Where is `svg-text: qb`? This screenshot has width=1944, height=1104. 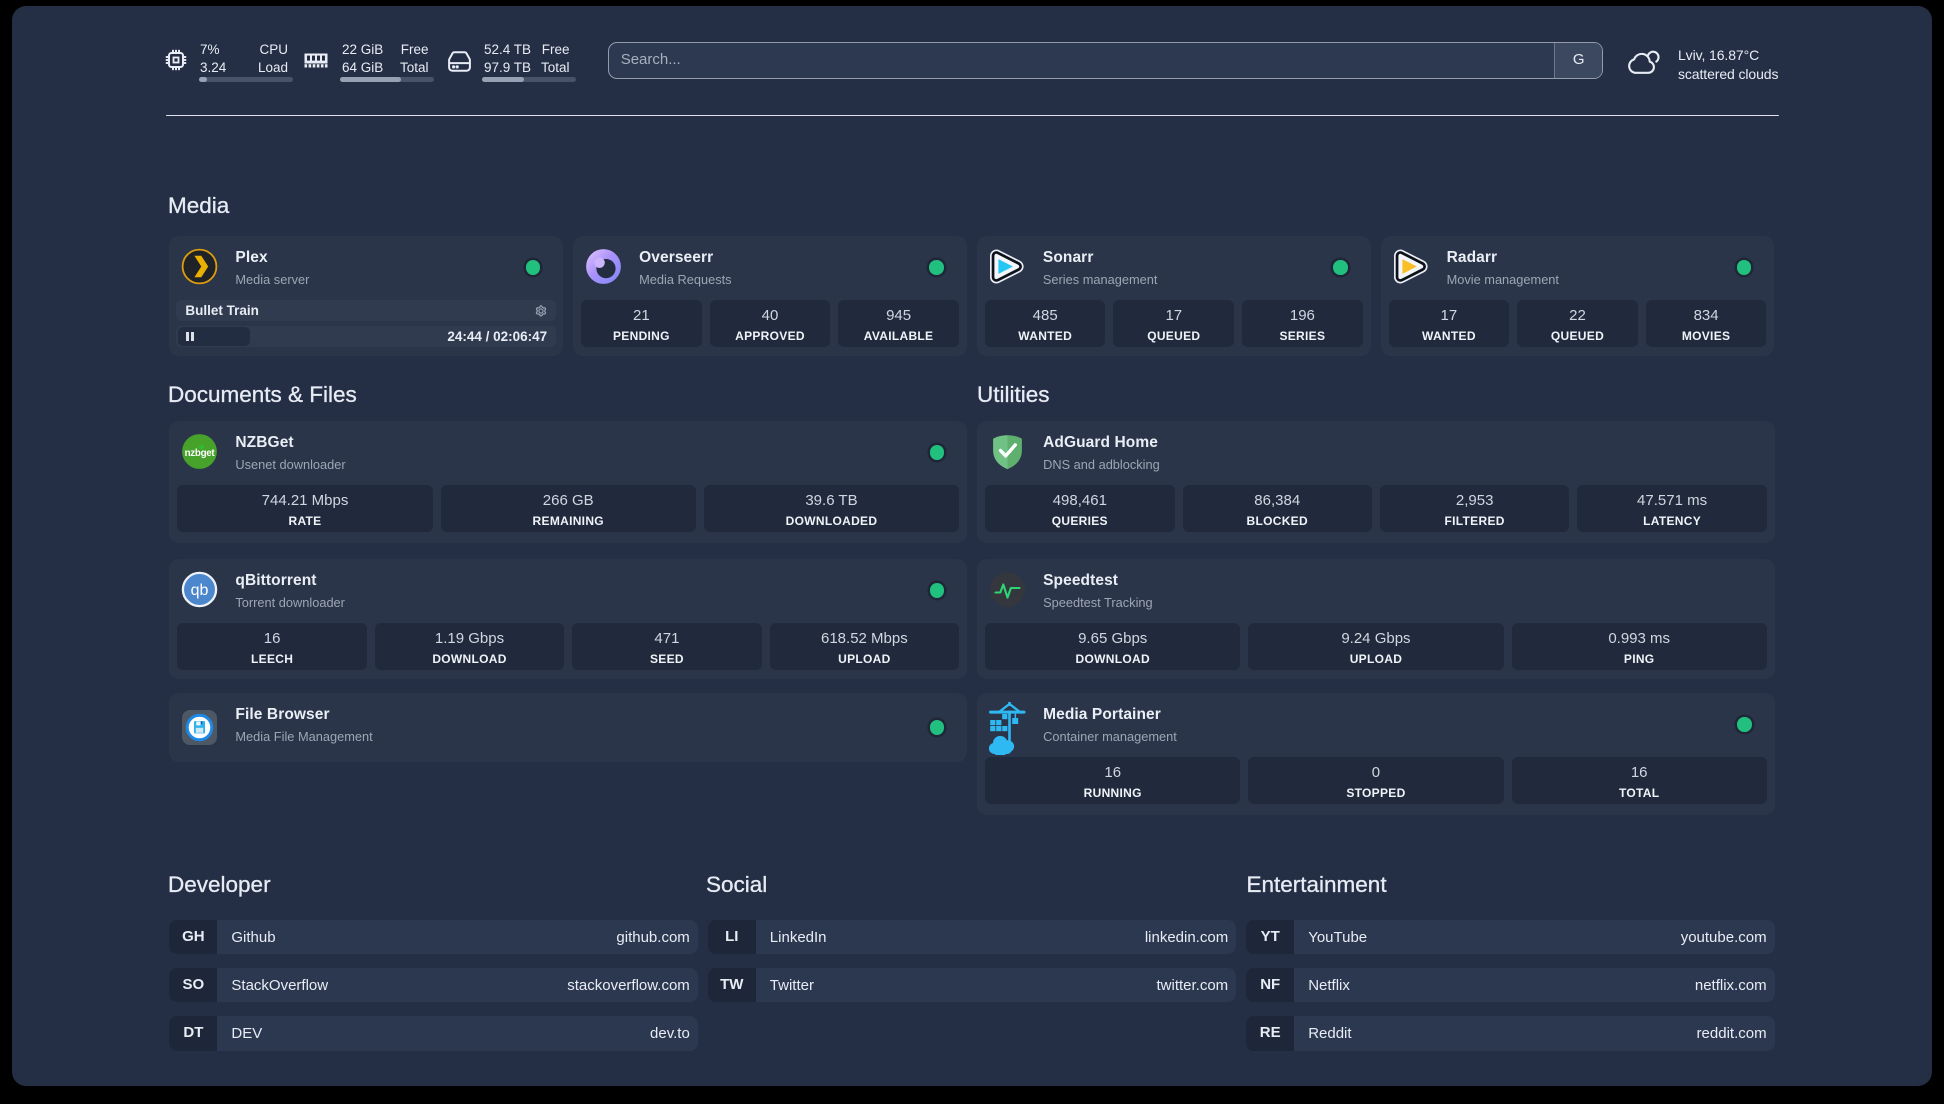 svg-text: qb is located at coordinates (200, 590).